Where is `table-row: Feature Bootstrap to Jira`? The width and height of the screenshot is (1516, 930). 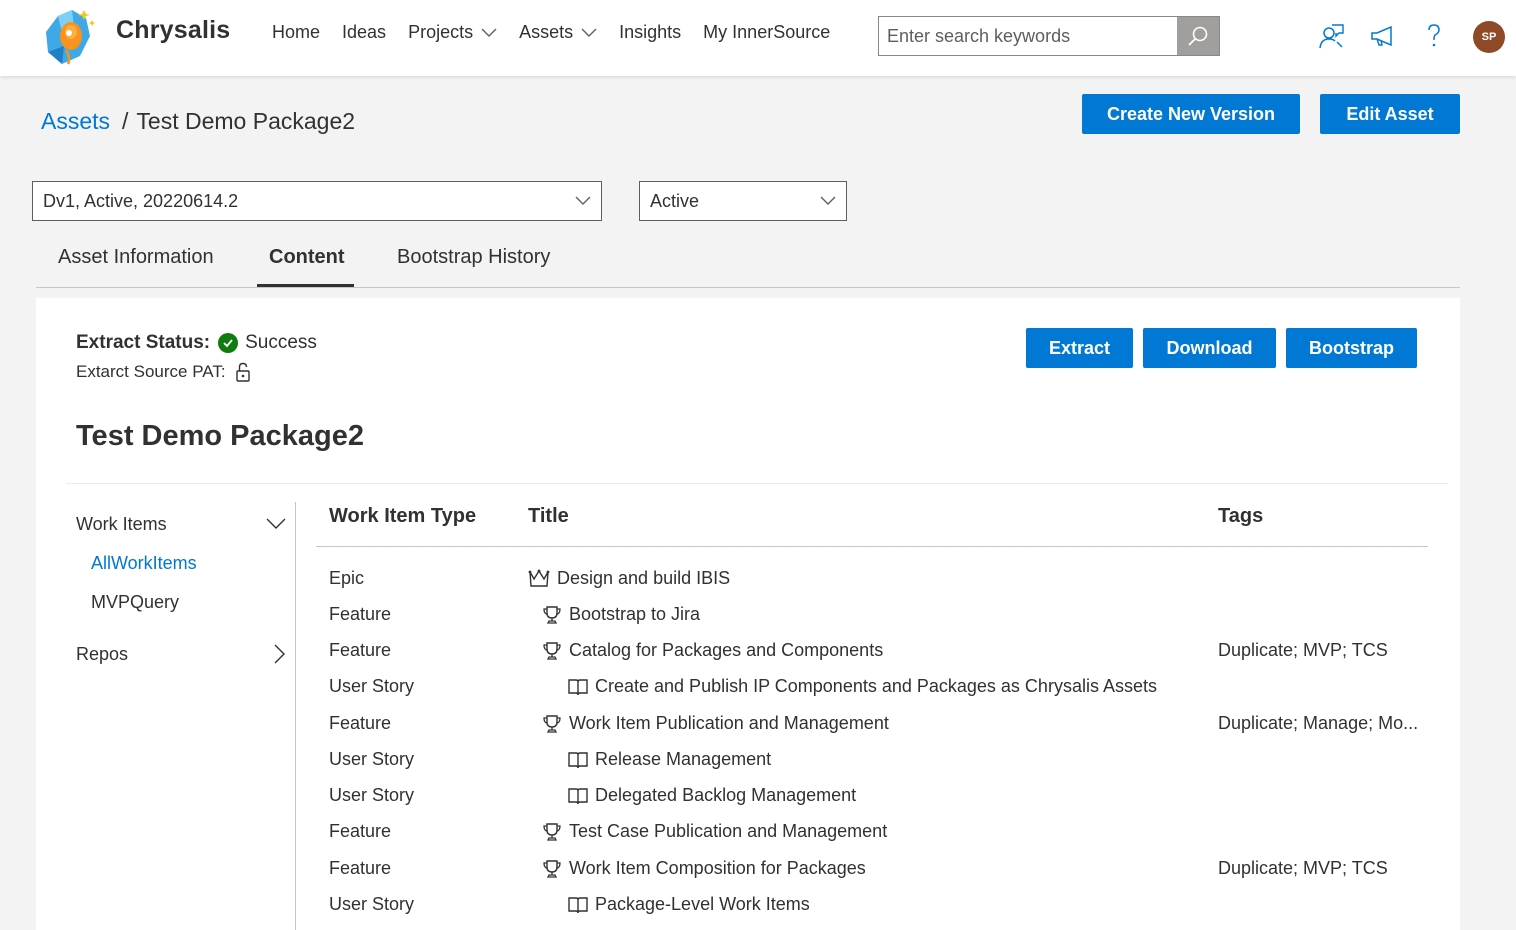 table-row: Feature Bootstrap to Jira is located at coordinates (872, 622).